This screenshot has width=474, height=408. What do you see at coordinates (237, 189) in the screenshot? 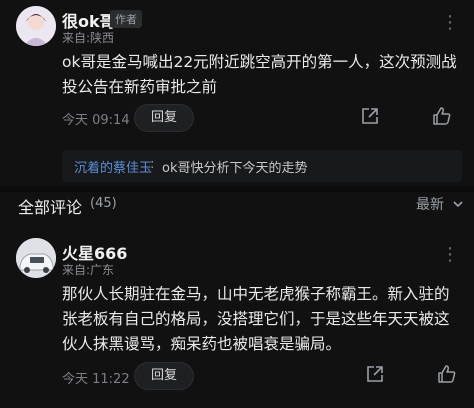
I see `section-divider` at bounding box center [237, 189].